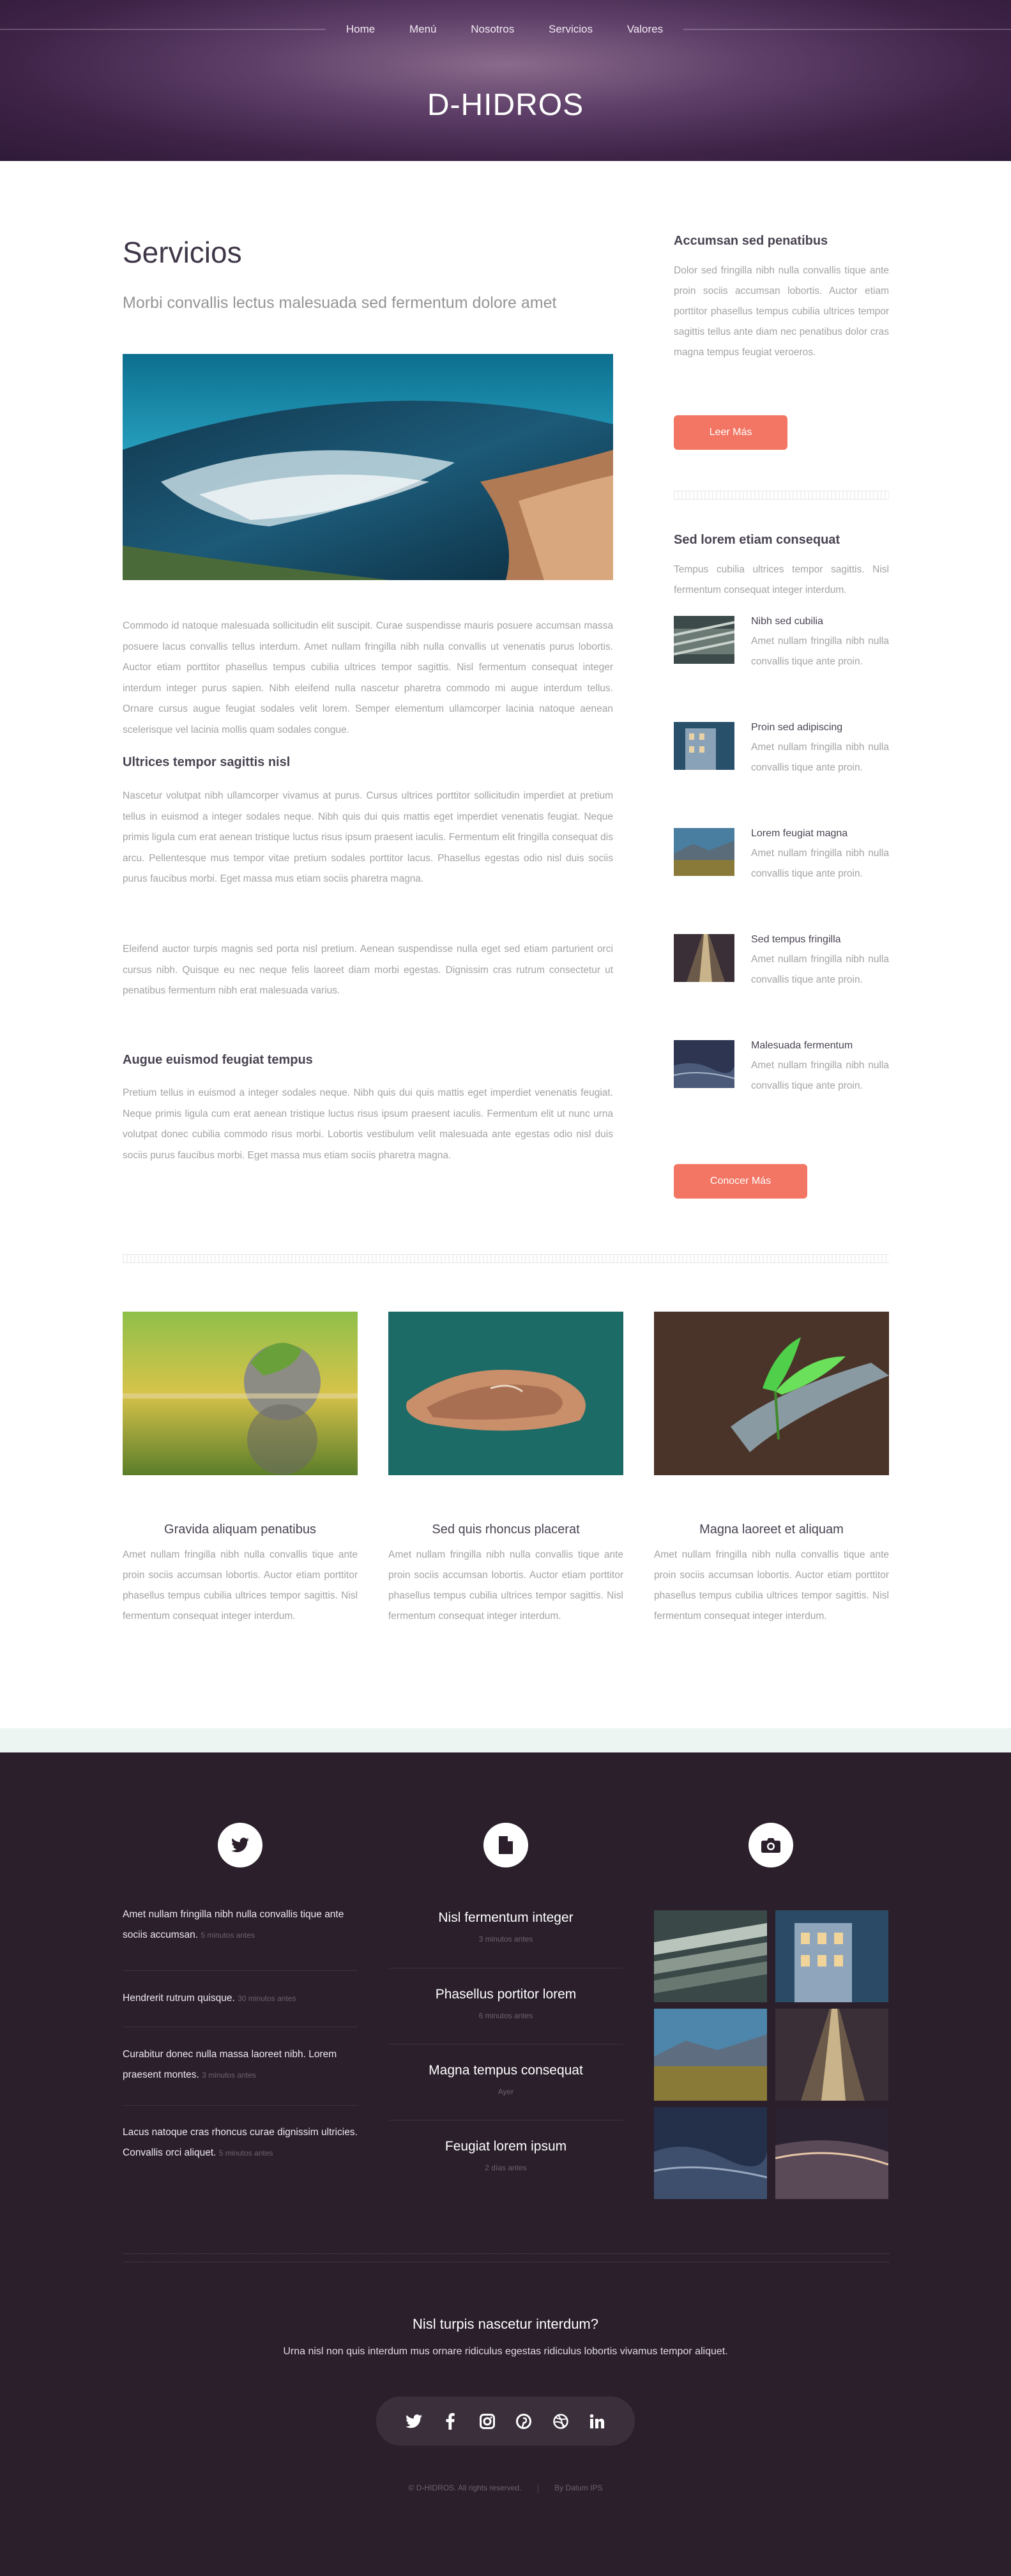  I want to click on nav-item-servicios: Servicios, so click(571, 29).